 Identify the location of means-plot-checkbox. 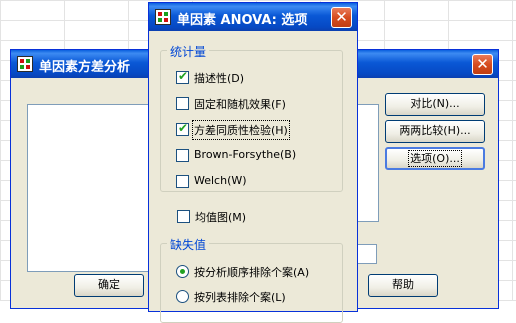
(183, 216).